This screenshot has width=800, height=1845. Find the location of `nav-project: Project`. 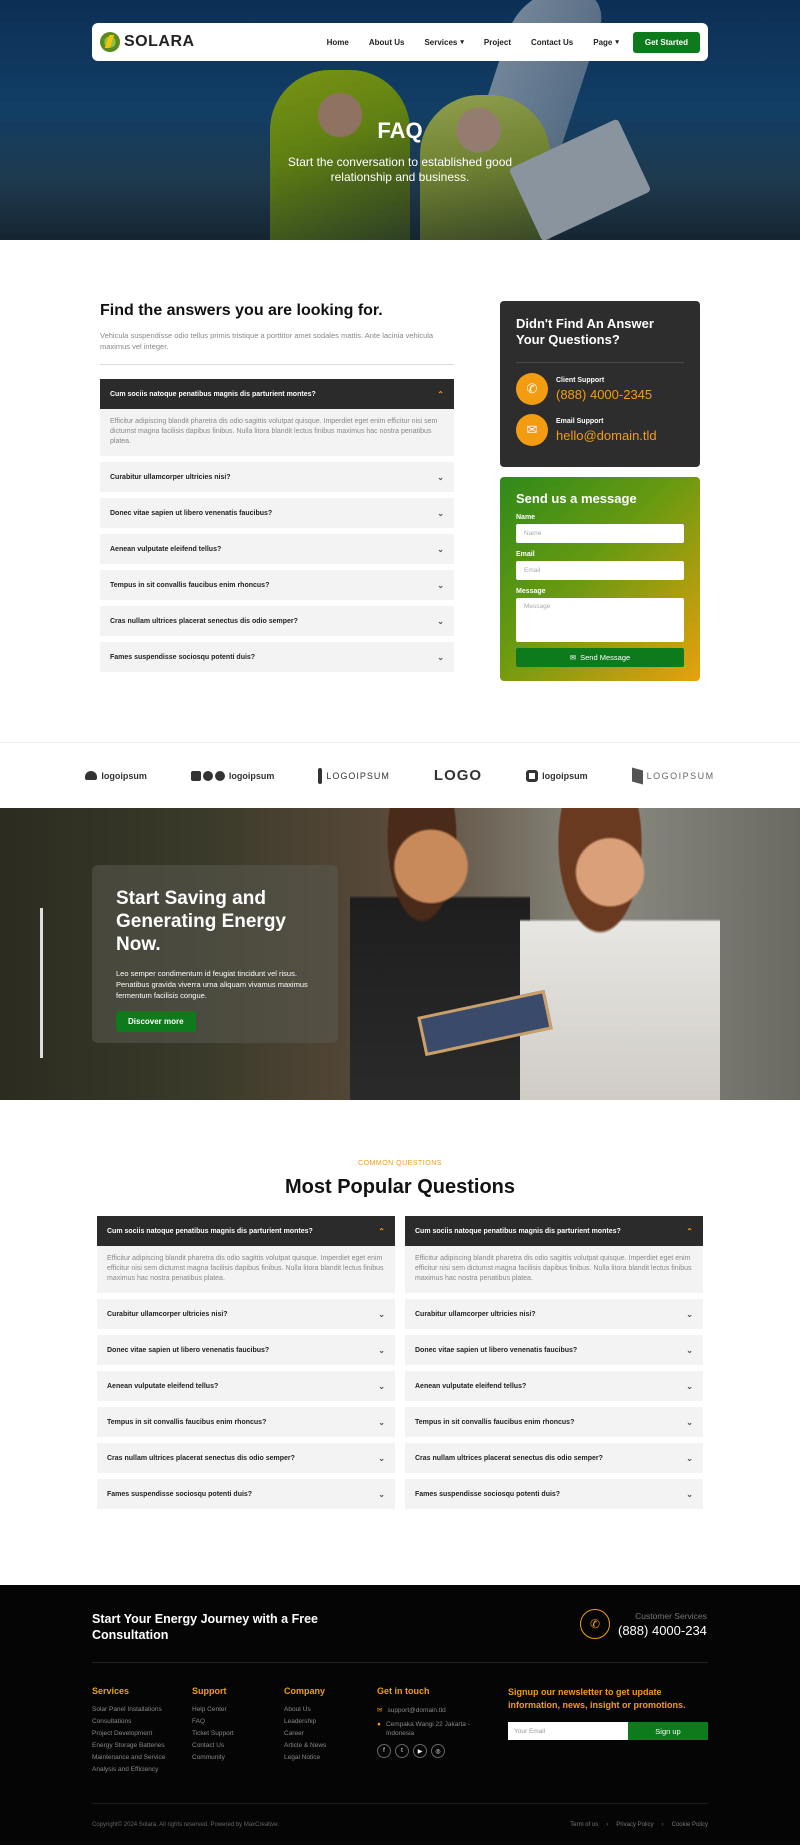

nav-project: Project is located at coordinates (497, 42).